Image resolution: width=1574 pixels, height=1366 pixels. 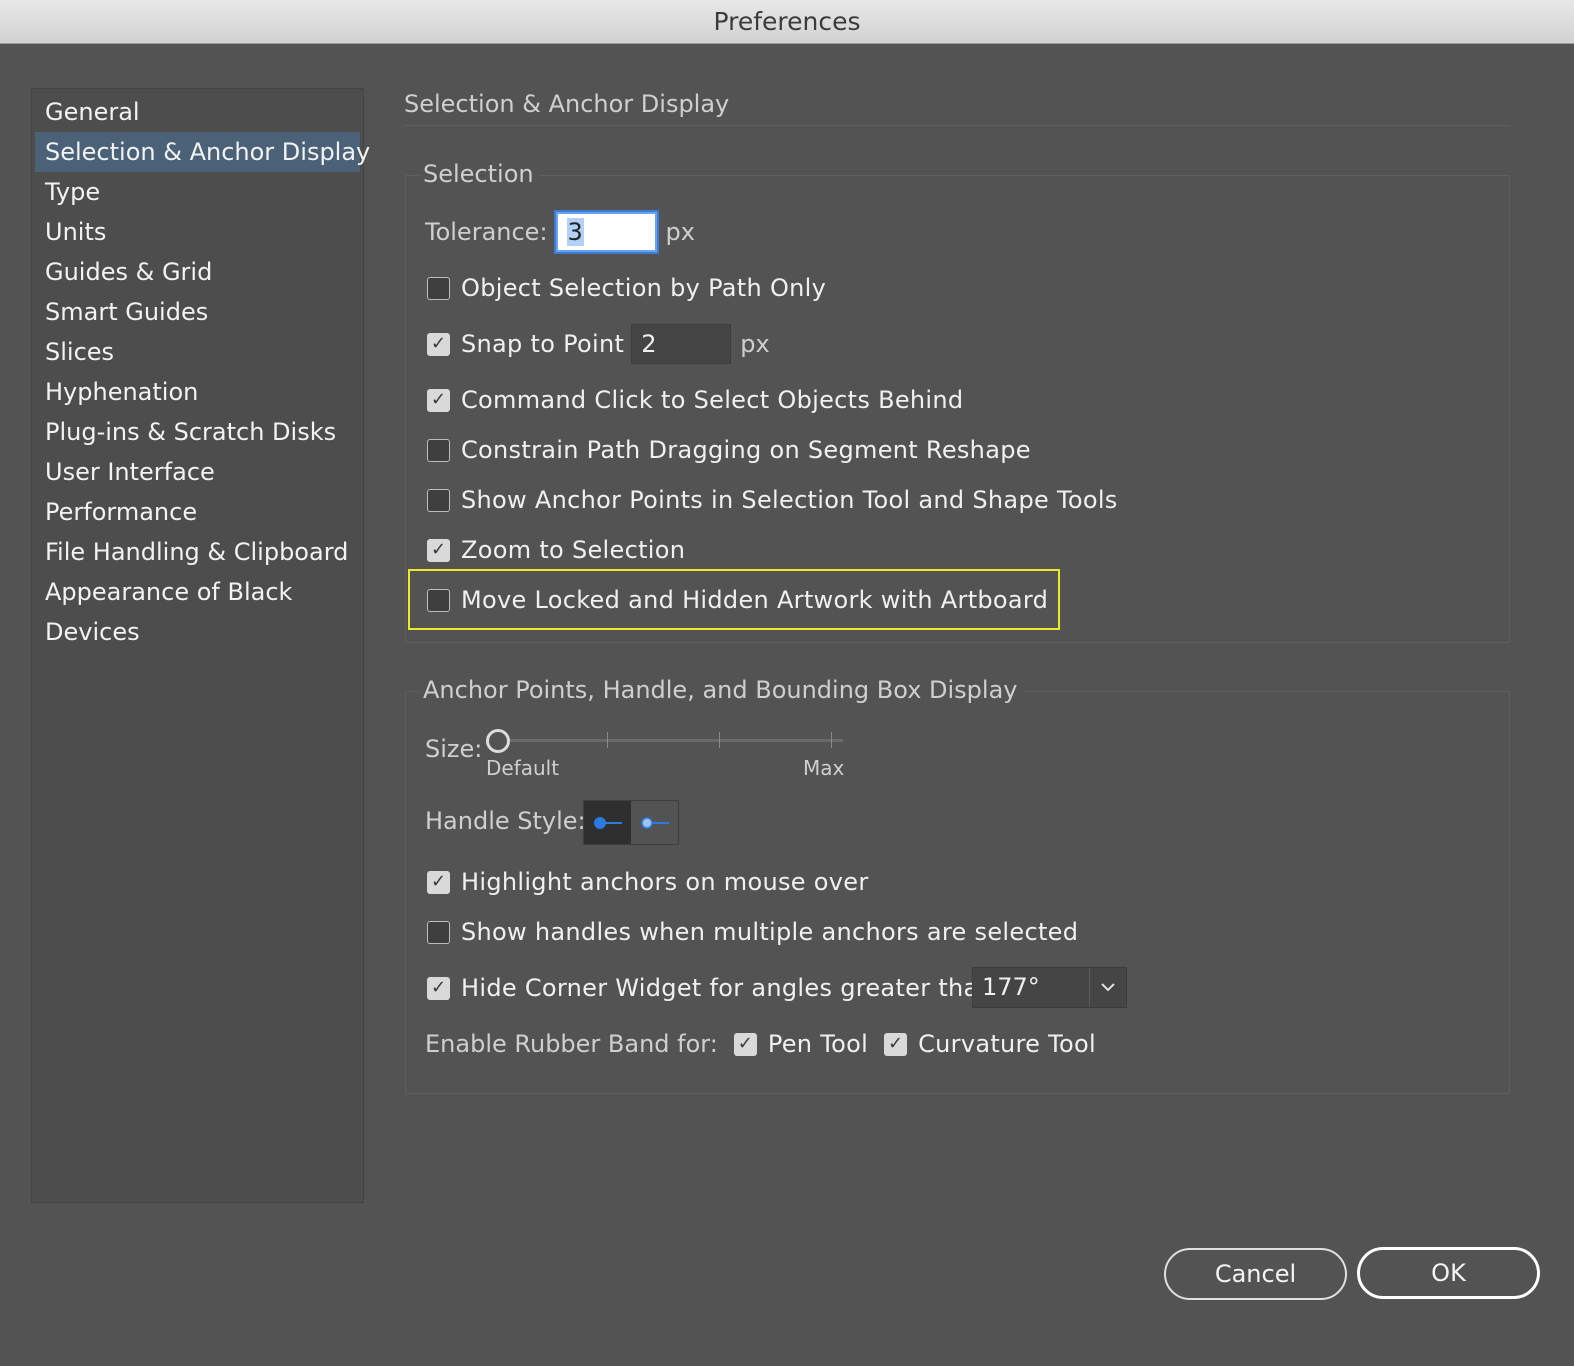 What do you see at coordinates (197, 592) in the screenshot?
I see `sidebar-item-appearance-of-black: Appearance of Black` at bounding box center [197, 592].